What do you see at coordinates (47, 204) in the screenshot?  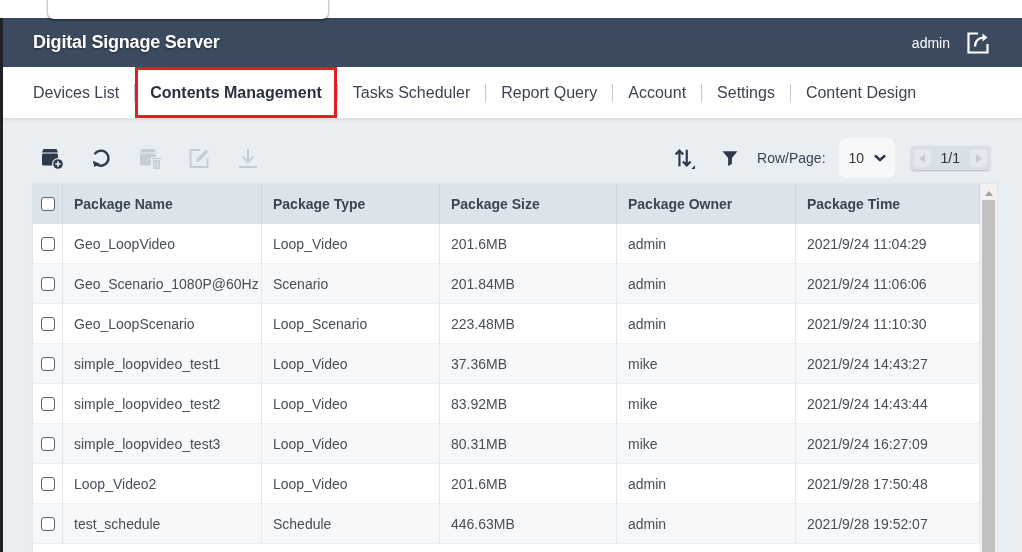 I see `select-all-checkbox` at bounding box center [47, 204].